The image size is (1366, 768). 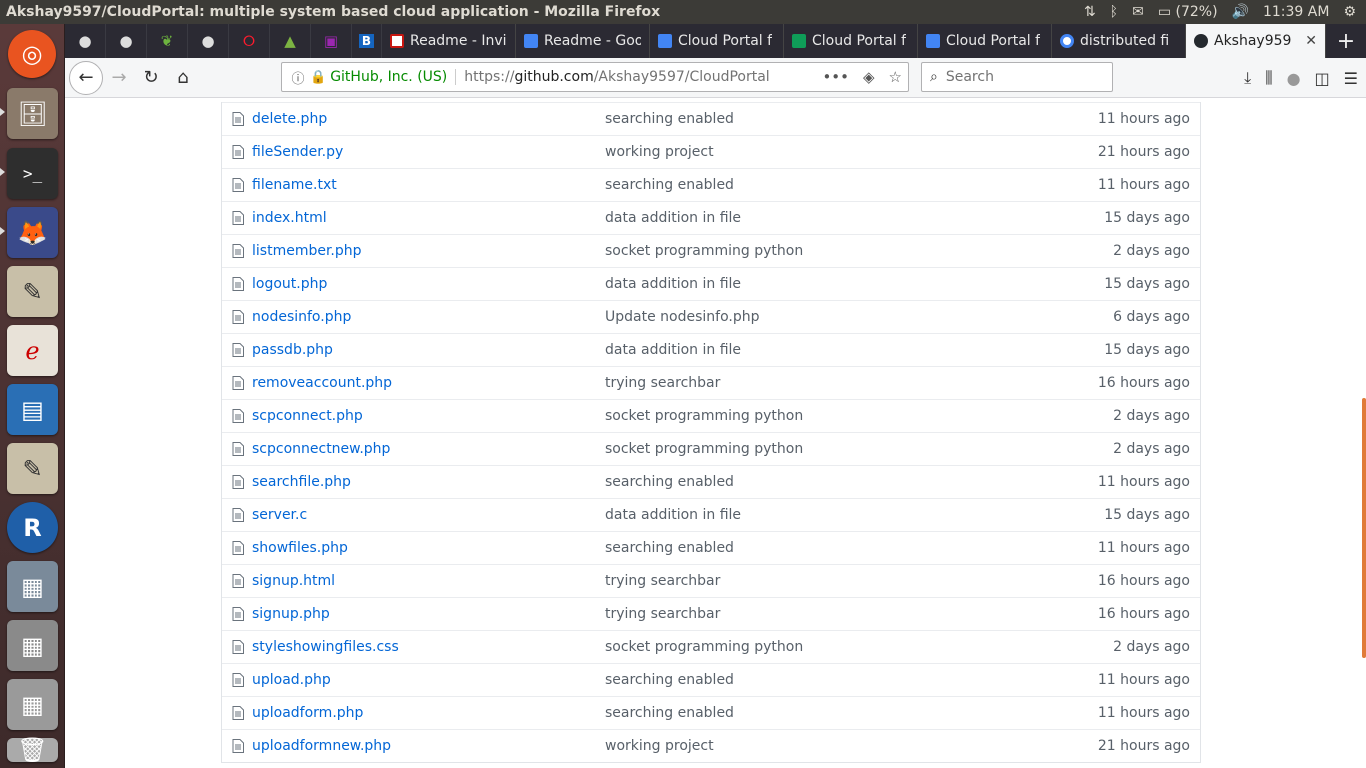 I want to click on terminal-icon: >_, so click(x=32, y=173).